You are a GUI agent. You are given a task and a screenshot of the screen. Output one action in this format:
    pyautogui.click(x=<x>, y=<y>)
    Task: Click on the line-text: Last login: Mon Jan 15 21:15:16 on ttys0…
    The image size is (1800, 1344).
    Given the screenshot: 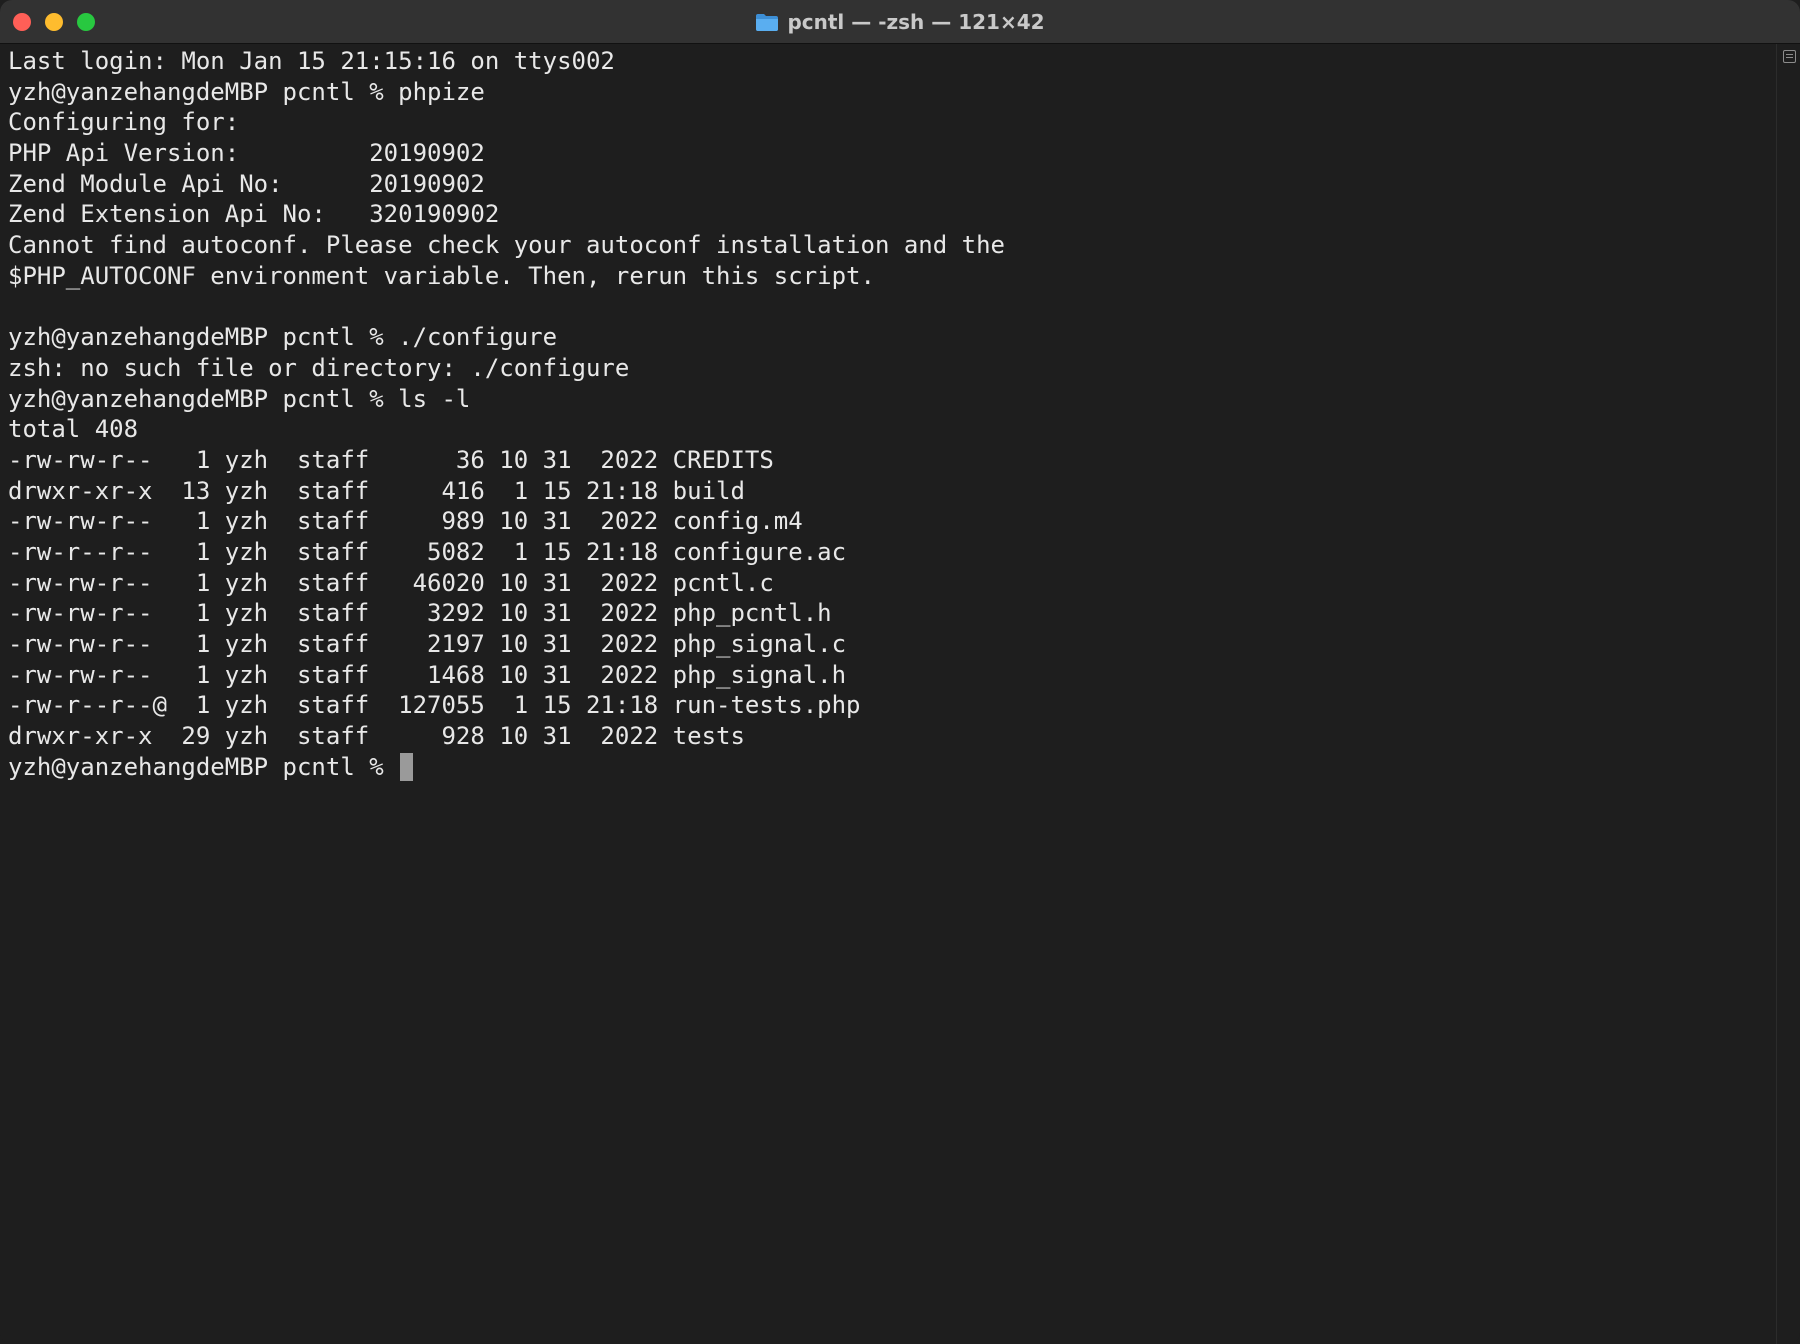 What is the action you would take?
    pyautogui.click(x=311, y=61)
    